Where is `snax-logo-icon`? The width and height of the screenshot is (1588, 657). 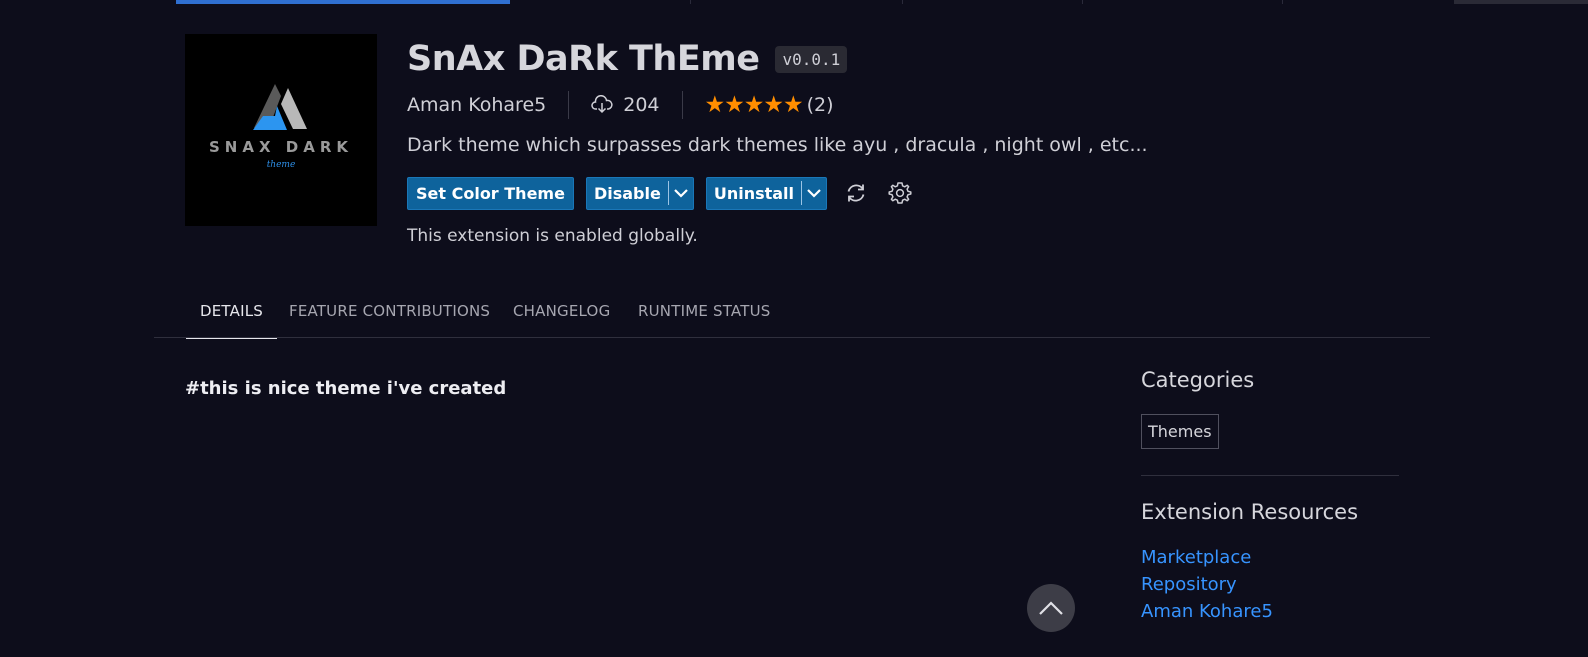 snax-logo-icon is located at coordinates (280, 107).